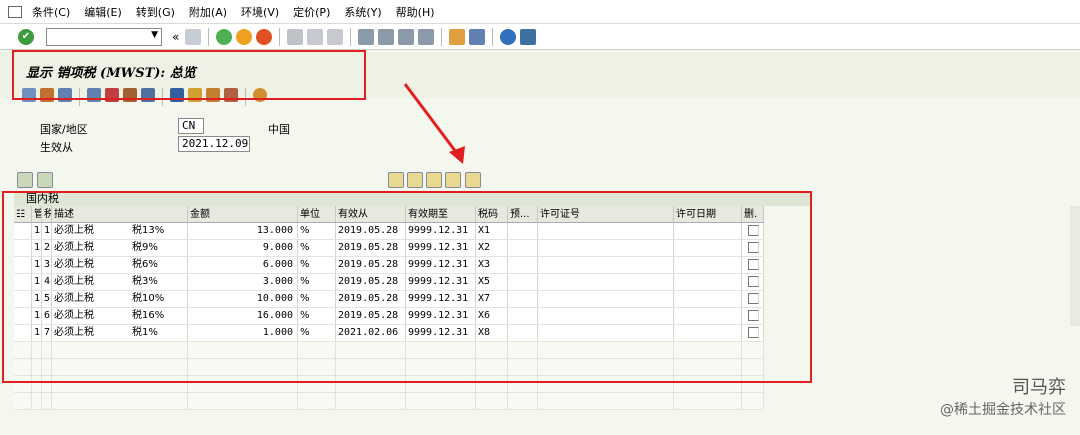  I want to click on menu-edit: 编辑(E), so click(103, 12).